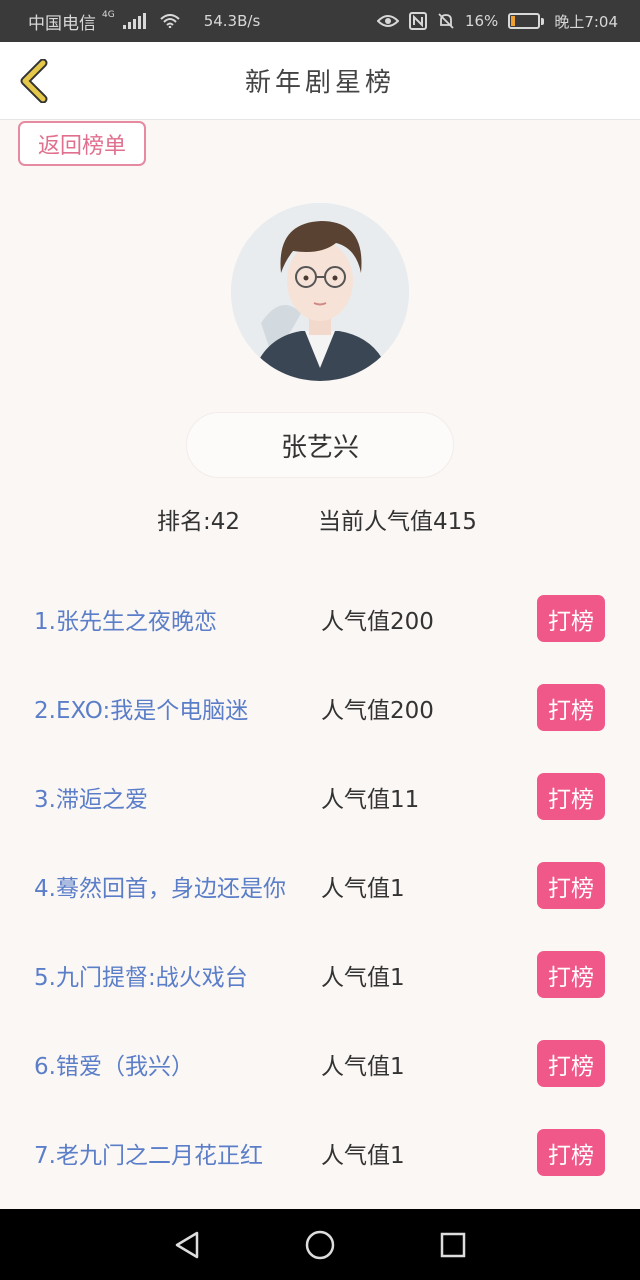 The width and height of the screenshot is (640, 1280). I want to click on clock: 晚上7:04, so click(586, 21).